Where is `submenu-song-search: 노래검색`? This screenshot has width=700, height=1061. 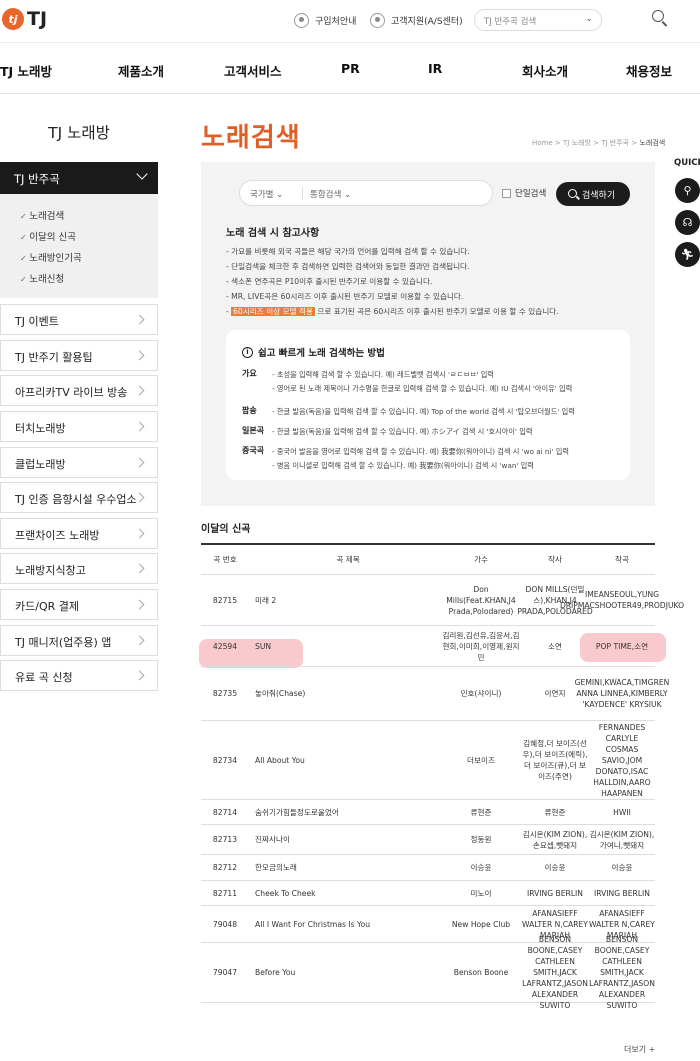
submenu-song-search: 노래검색 is located at coordinates (89, 220).